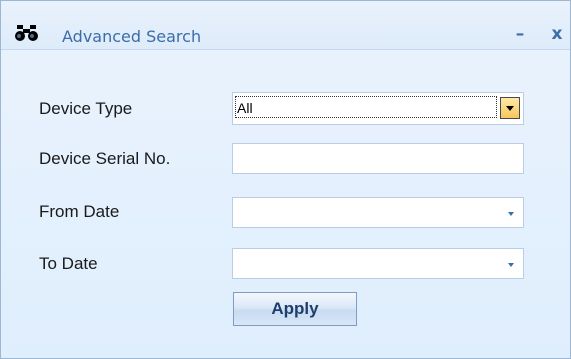 The width and height of the screenshot is (571, 359). Describe the element at coordinates (378, 263) in the screenshot. I see `to-date-picker` at that location.